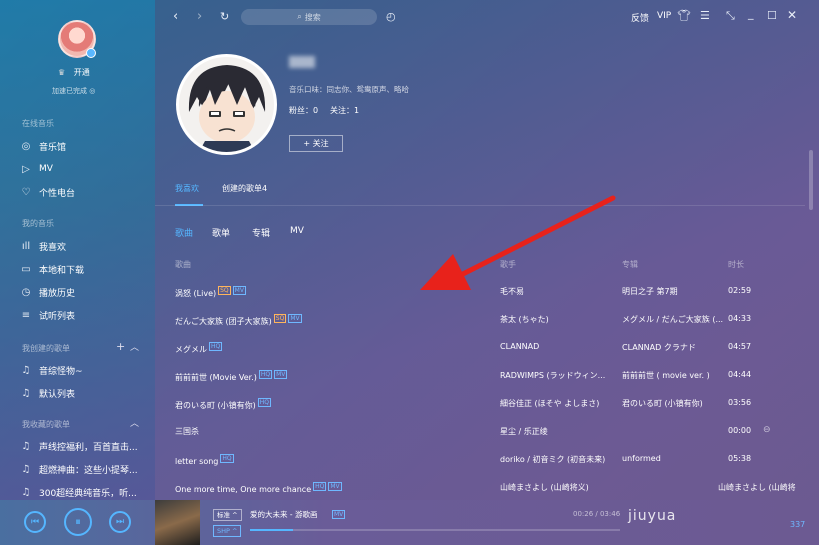 The height and width of the screenshot is (545, 819). I want to click on back-icon: ‹, so click(175, 16).